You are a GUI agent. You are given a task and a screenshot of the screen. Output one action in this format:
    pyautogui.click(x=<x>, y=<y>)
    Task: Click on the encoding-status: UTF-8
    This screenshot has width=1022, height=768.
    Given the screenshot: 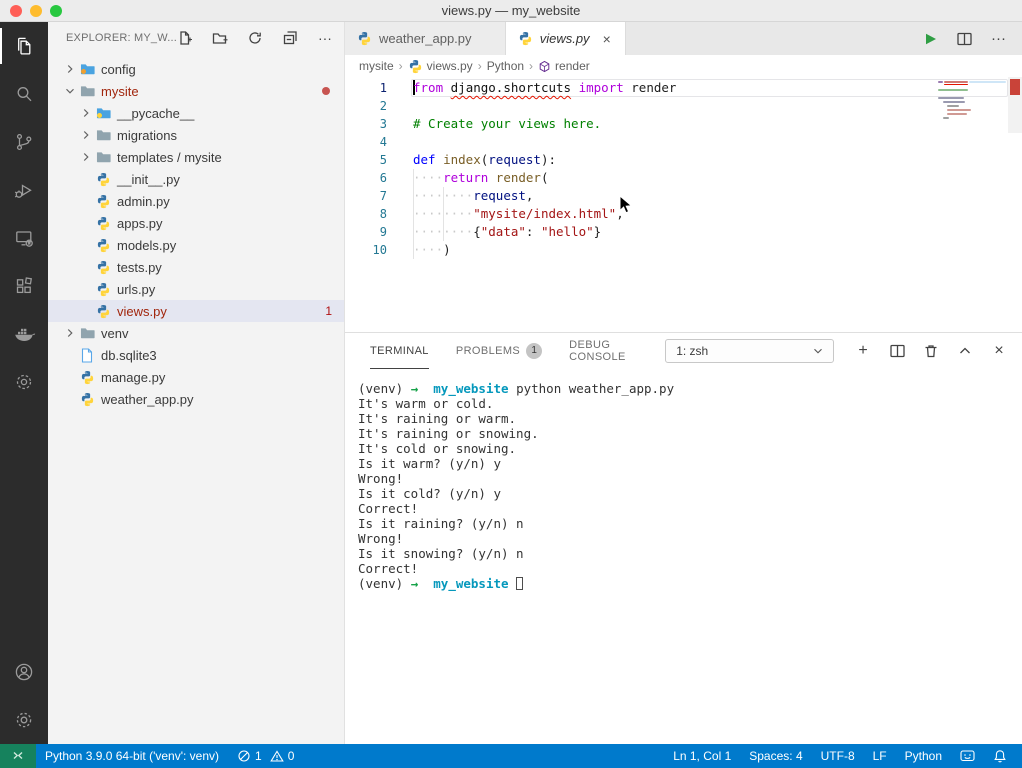 What is the action you would take?
    pyautogui.click(x=838, y=756)
    